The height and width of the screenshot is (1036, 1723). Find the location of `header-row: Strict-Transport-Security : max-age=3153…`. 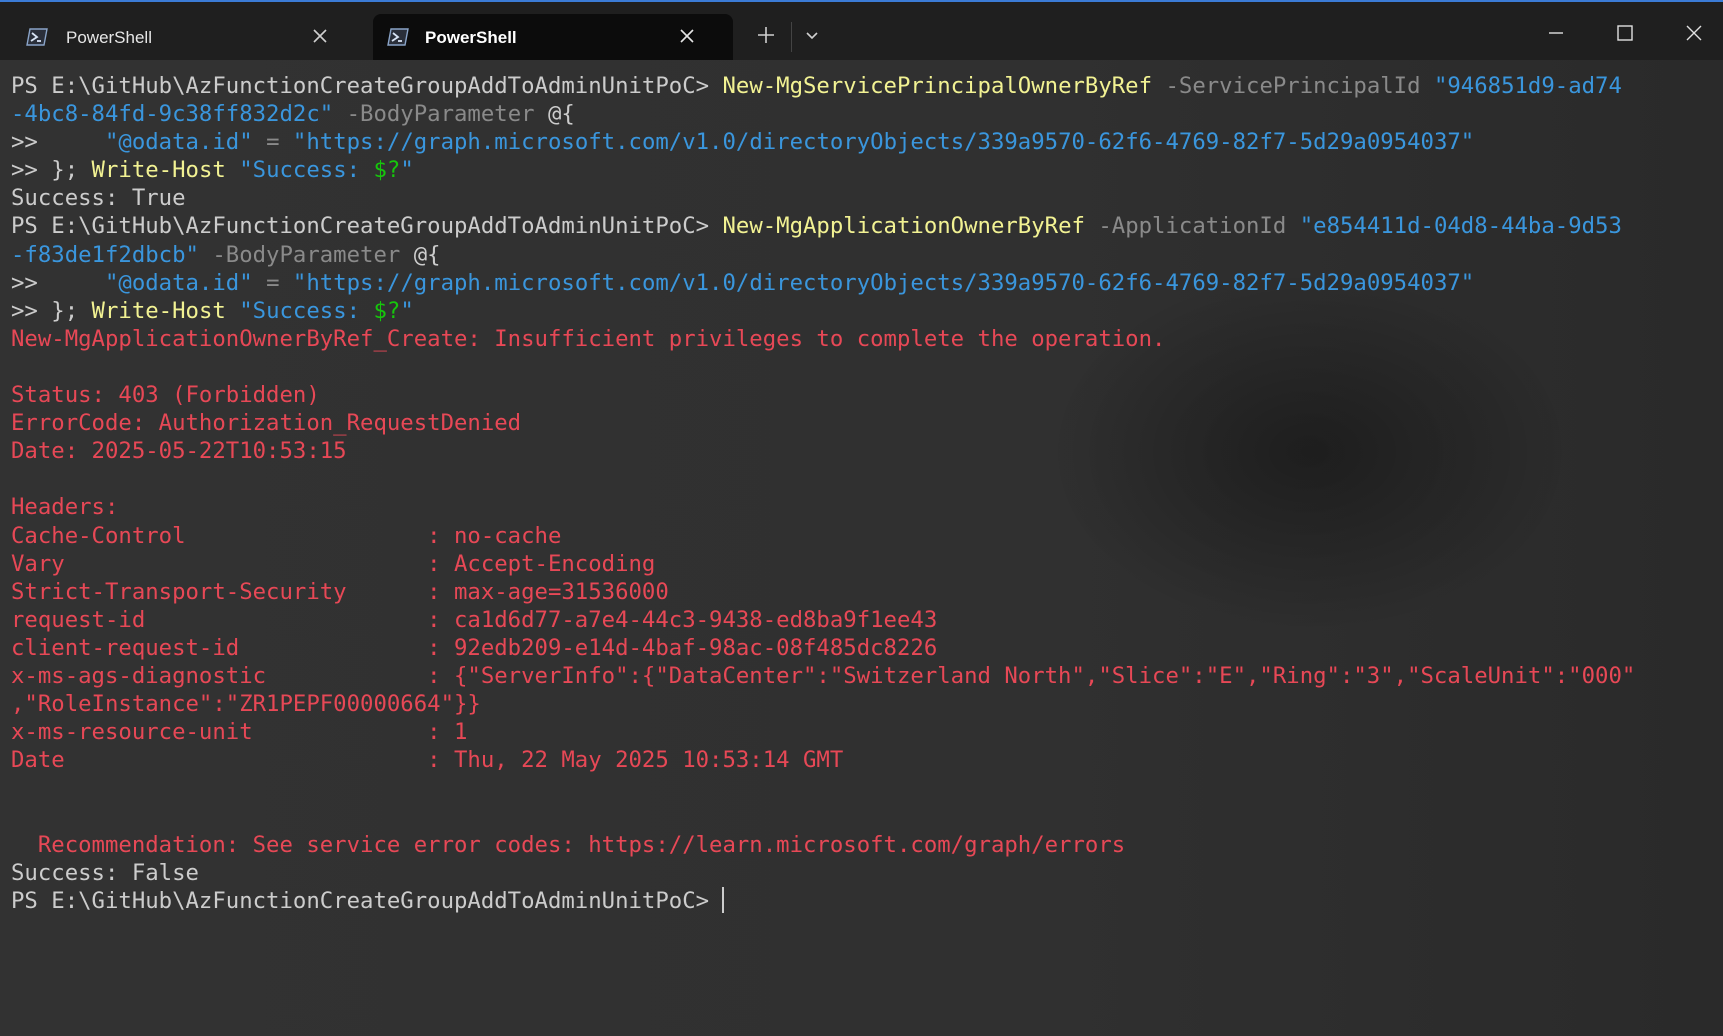

header-row: Strict-Transport-Security : max-age=3153… is located at coordinates (340, 591).